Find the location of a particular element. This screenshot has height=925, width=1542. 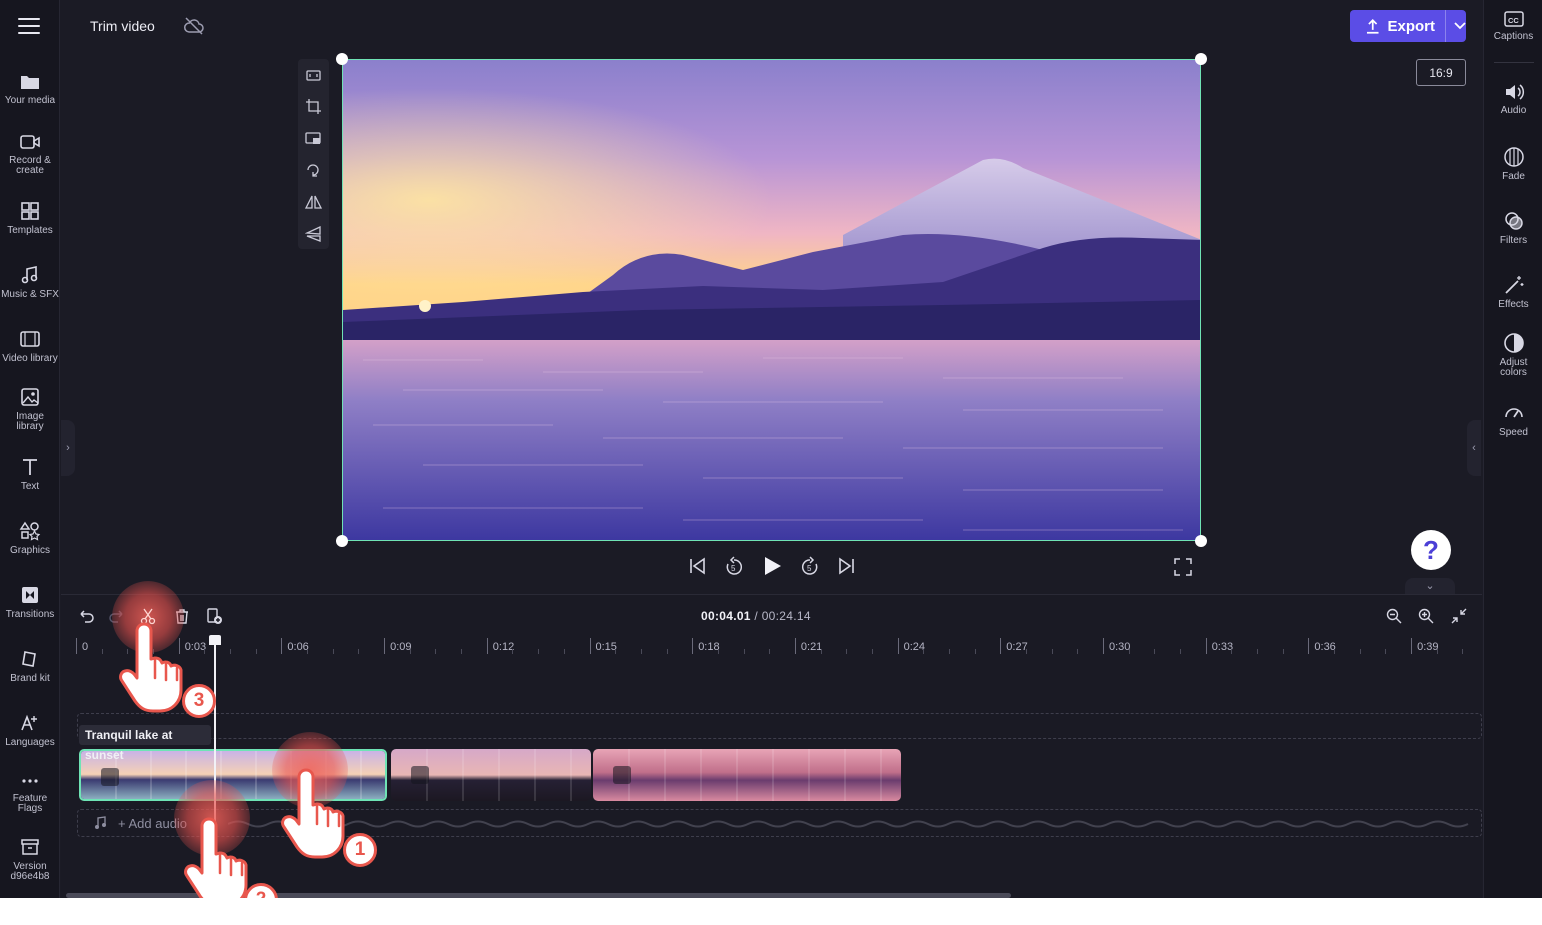

collapse-left-panel-button: › is located at coordinates (68, 448).